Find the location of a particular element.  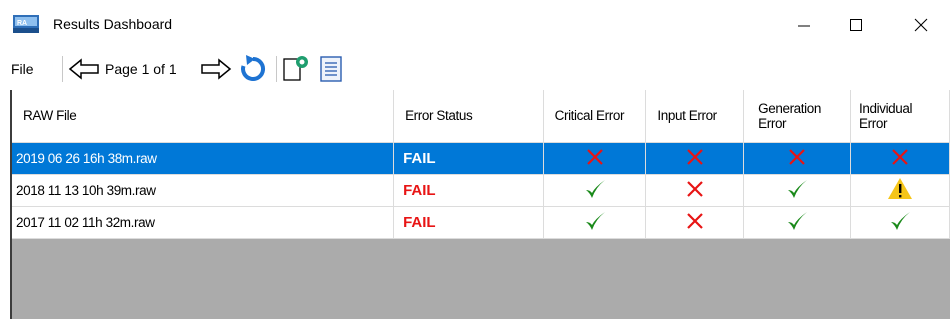

column-header-critical-error: Critical Error is located at coordinates (595, 116).